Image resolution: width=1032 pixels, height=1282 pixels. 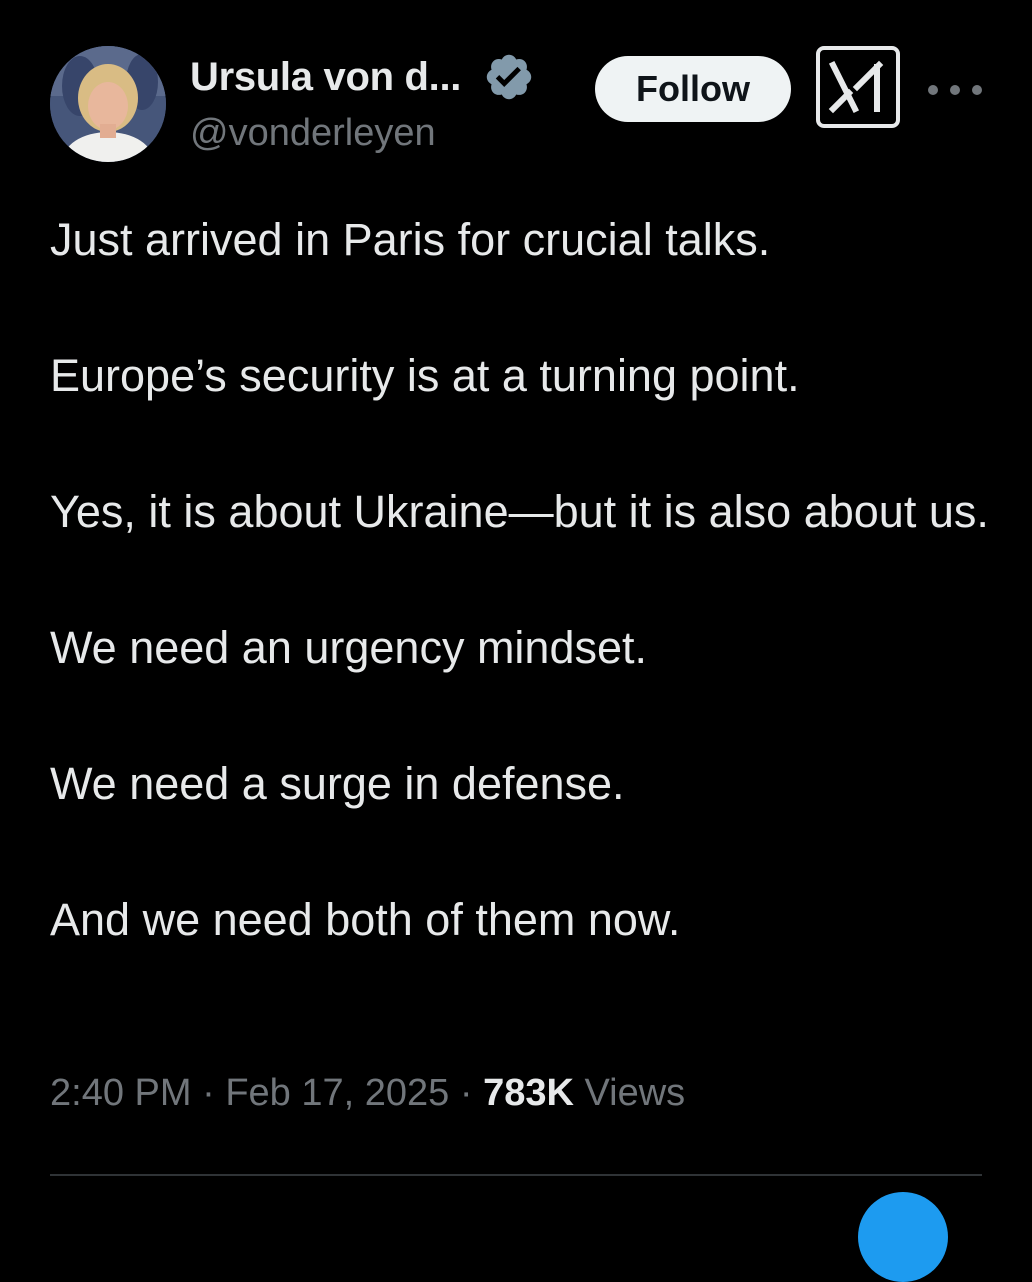 I want to click on tweet-paragraph: We need a surge in defense., so click(x=337, y=783).